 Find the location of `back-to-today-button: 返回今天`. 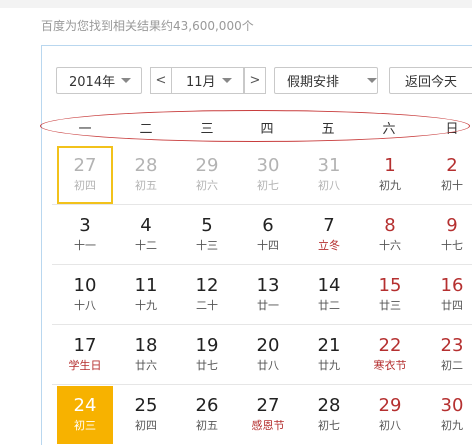

back-to-today-button: 返回今天 is located at coordinates (430, 80).